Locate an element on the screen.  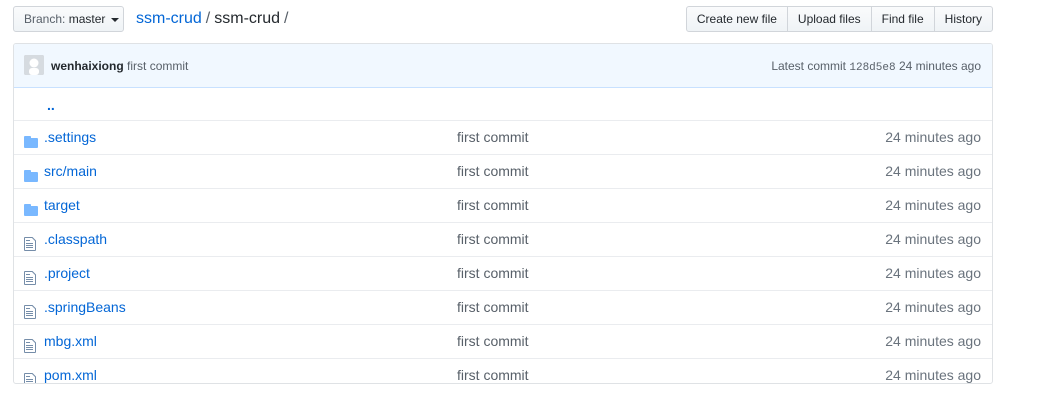
branch-name: master is located at coordinates (87, 19).